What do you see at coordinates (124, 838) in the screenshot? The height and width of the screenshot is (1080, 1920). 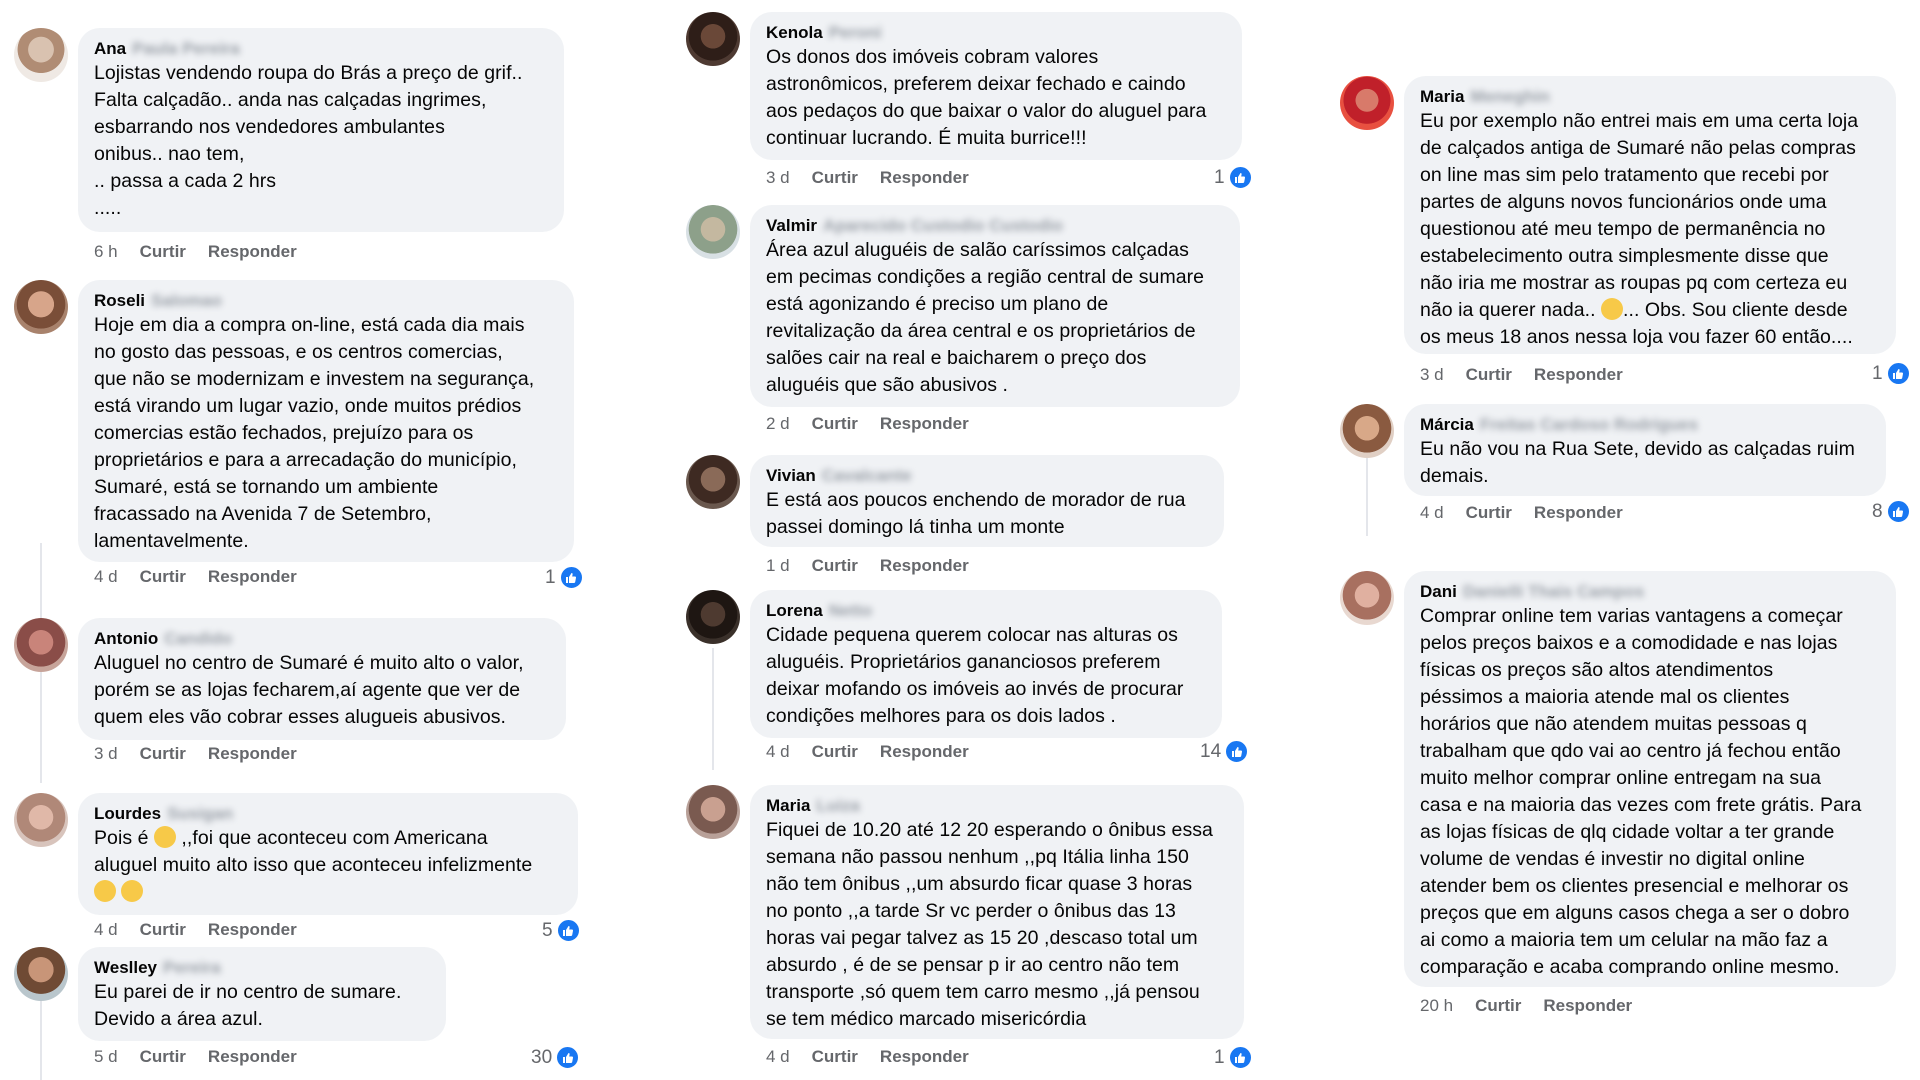 I see `comment-text-part: Pois é` at bounding box center [124, 838].